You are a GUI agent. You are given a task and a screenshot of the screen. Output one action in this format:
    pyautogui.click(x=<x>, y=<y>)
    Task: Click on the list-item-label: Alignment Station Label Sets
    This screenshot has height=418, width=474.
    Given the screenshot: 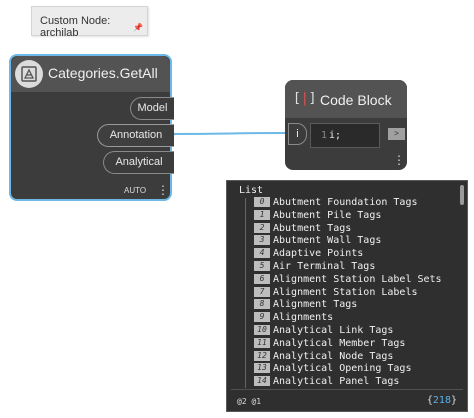 What is the action you would take?
    pyautogui.click(x=357, y=279)
    